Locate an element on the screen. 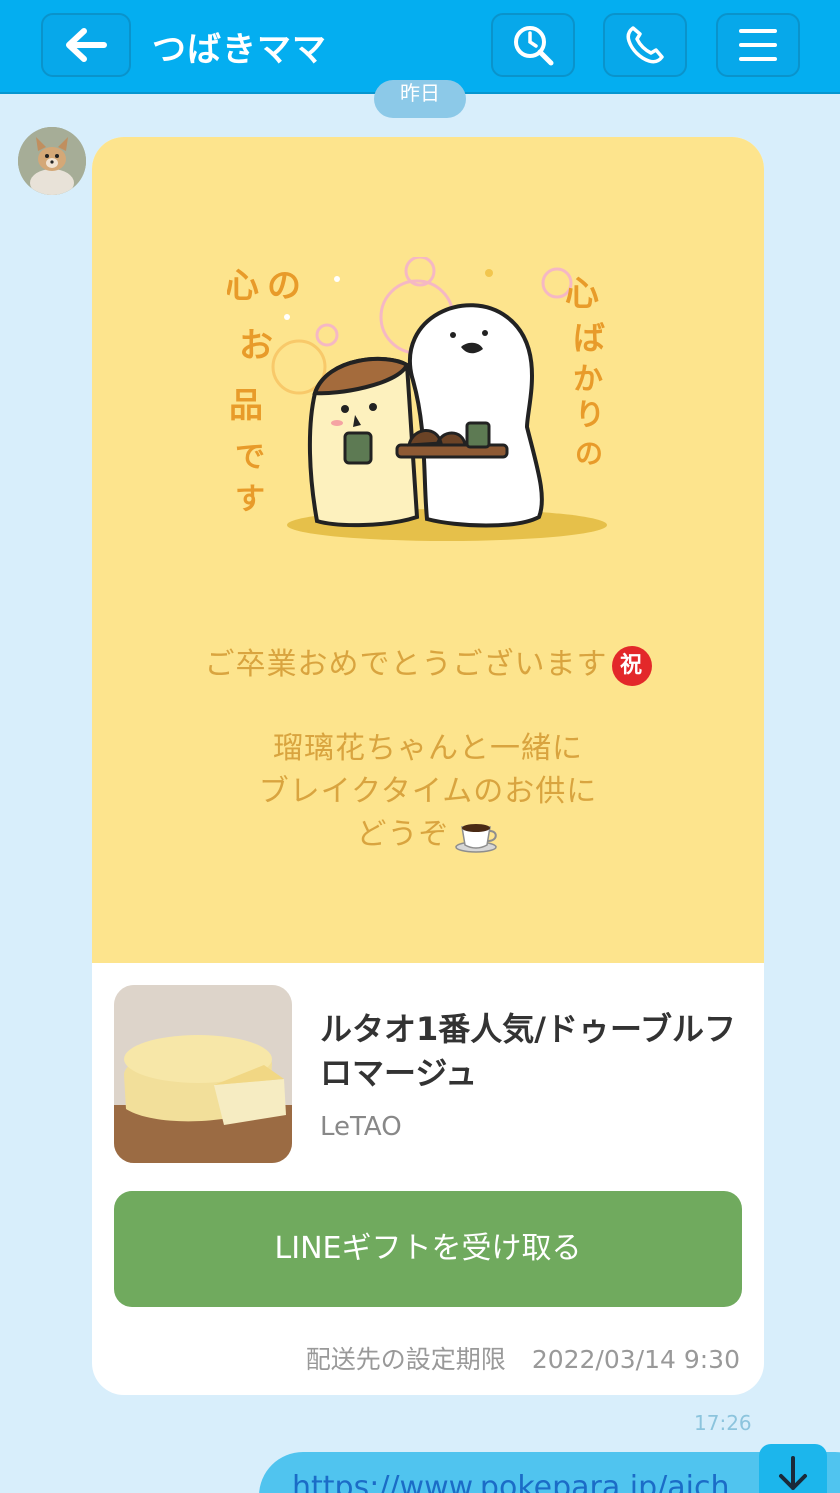 The width and height of the screenshot is (840, 1493). delivery-deadline: 配送先の設定期限 2022/03/14 9:30 is located at coordinates (523, 1358).